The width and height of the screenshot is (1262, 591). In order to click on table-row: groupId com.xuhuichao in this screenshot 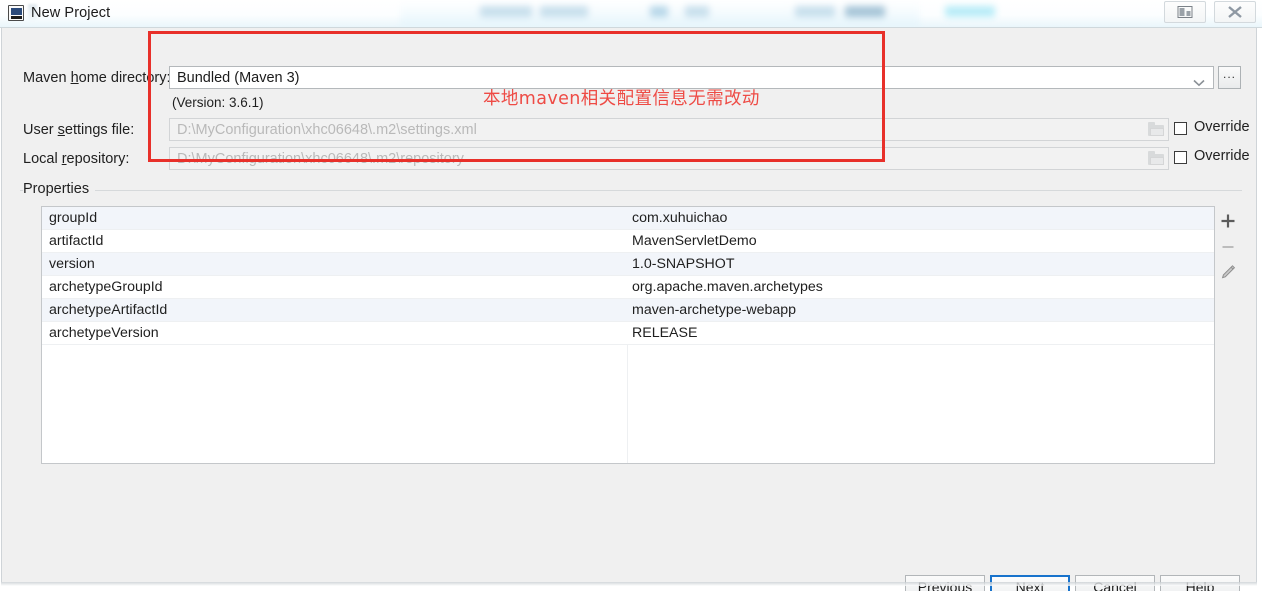, I will do `click(628, 218)`.